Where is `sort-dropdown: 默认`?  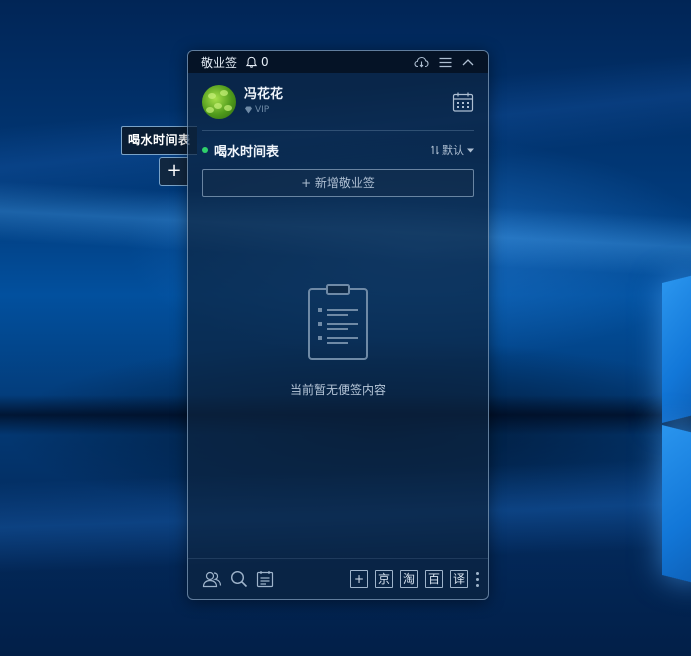 sort-dropdown: 默认 is located at coordinates (452, 150).